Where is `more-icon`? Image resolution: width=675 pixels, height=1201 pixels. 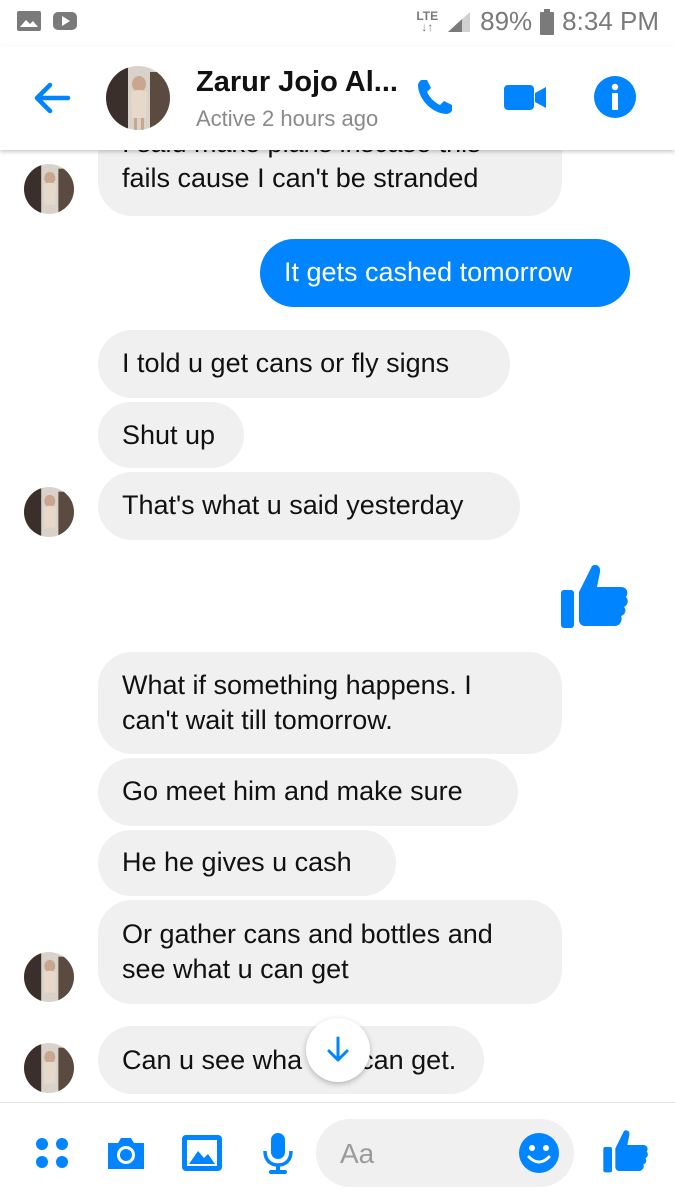
more-icon is located at coordinates (52, 1153).